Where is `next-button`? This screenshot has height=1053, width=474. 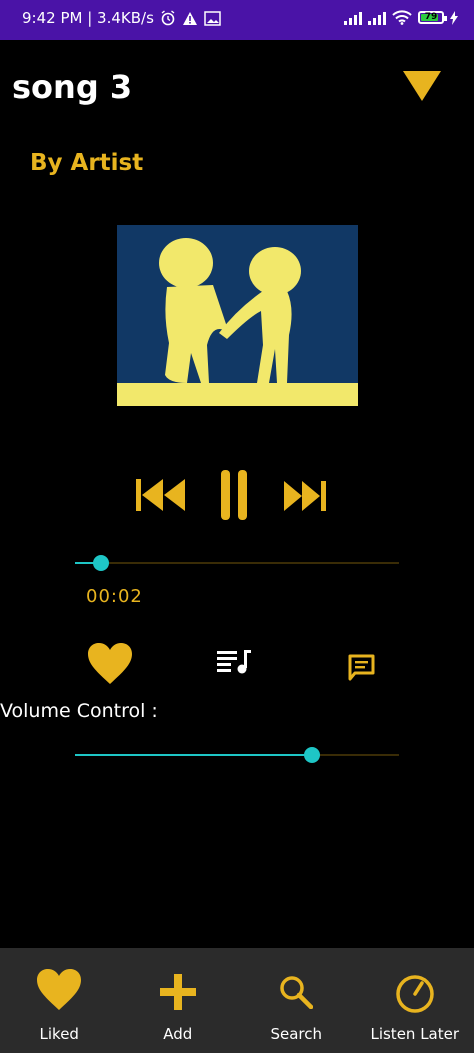
next-button is located at coordinates (305, 496).